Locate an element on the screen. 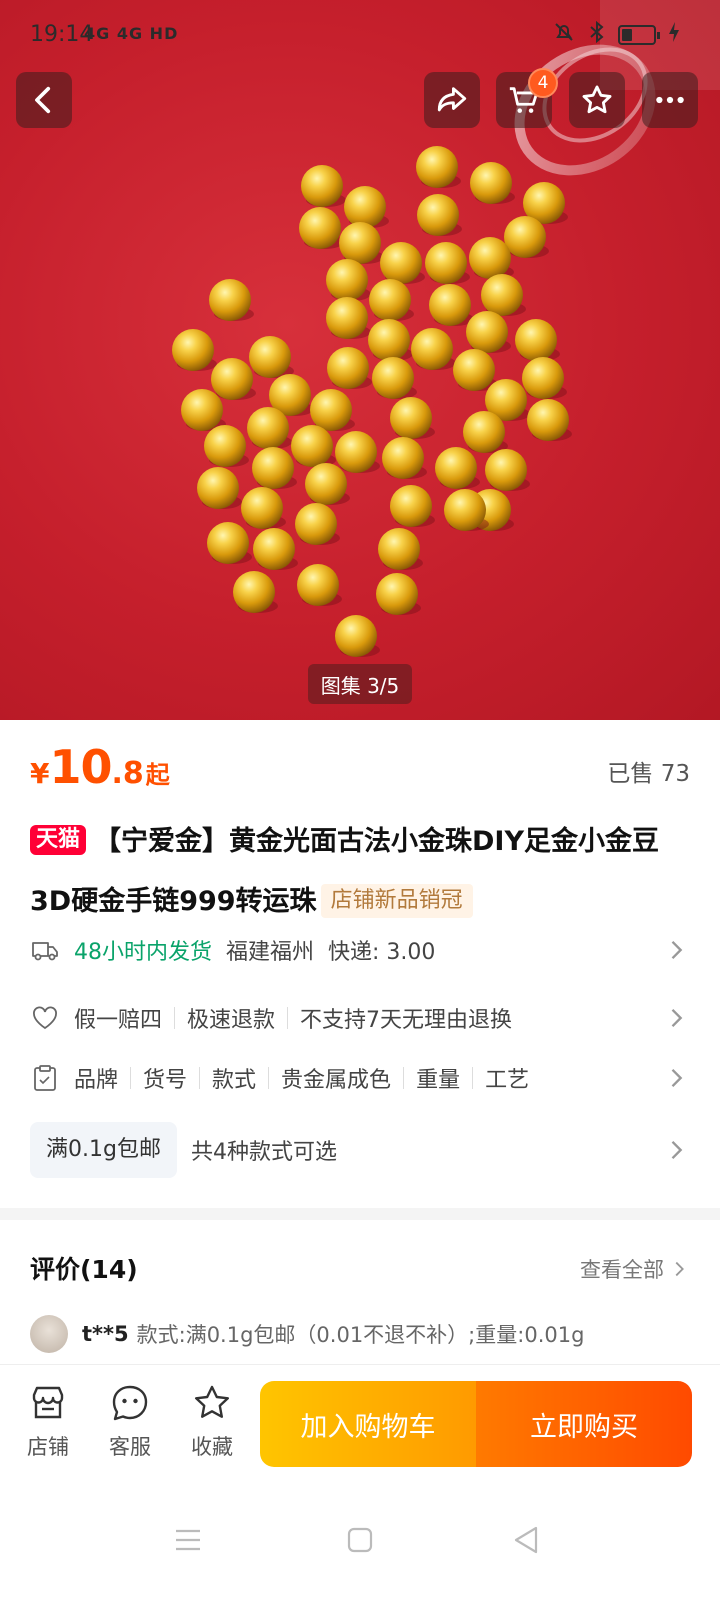 The height and width of the screenshot is (1600, 720). more-dots-icon is located at coordinates (670, 100).